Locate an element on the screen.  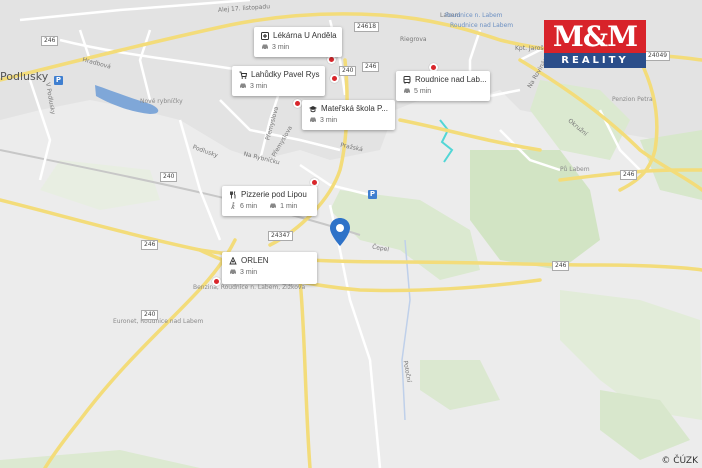
poi-name: Pizzerie pod Lipou is located at coordinates (274, 194).